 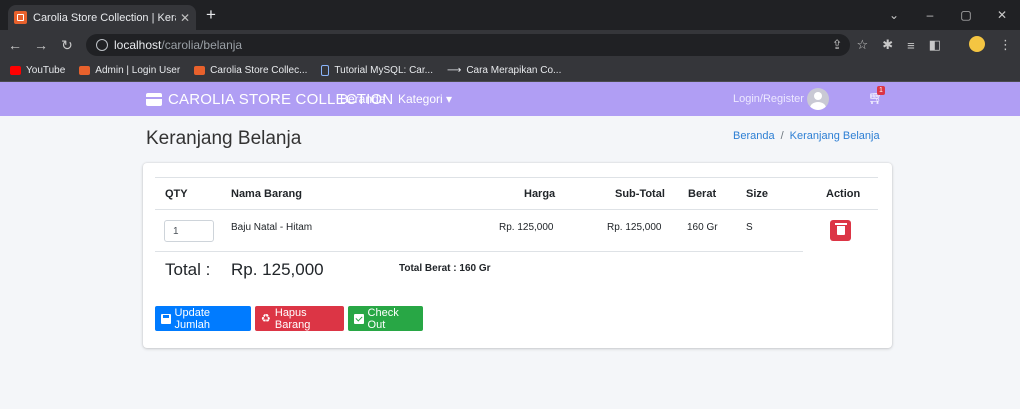 What do you see at coordinates (102, 45) in the screenshot?
I see `site-info-icon` at bounding box center [102, 45].